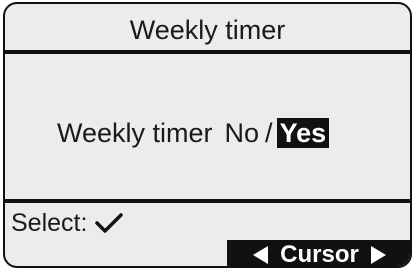 Image resolution: width=414 pixels, height=269 pixels. I want to click on title-divider, so click(207, 52).